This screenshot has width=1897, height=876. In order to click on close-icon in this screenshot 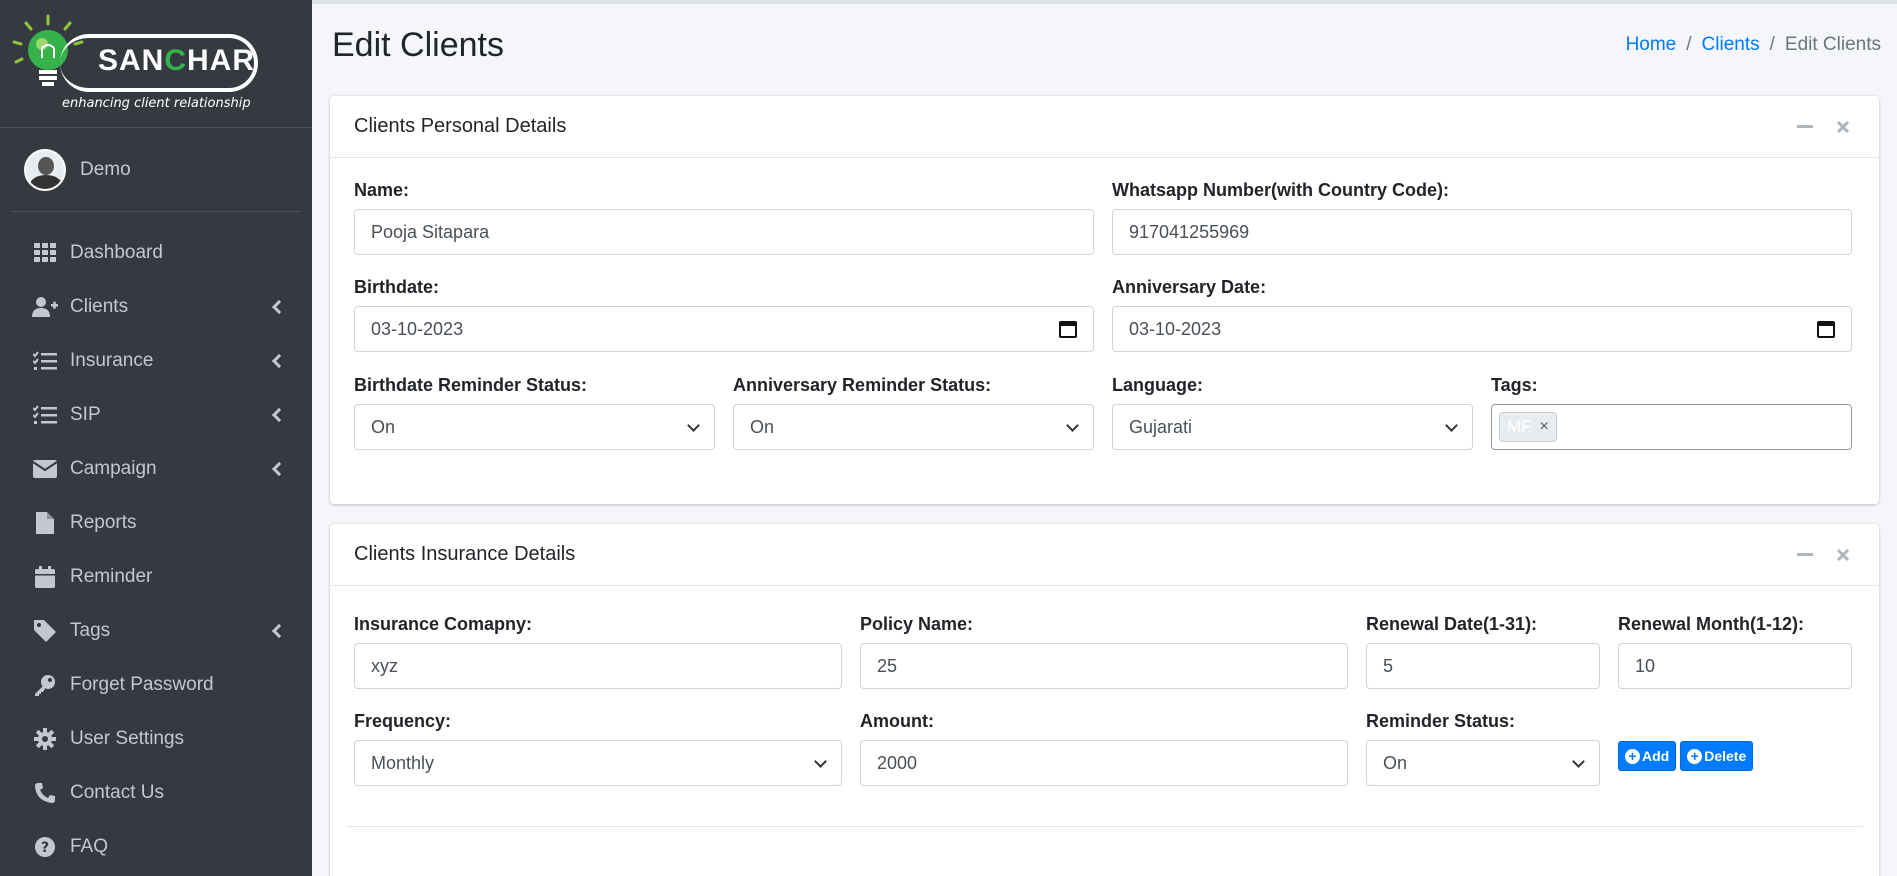, I will do `click(1843, 554)`.